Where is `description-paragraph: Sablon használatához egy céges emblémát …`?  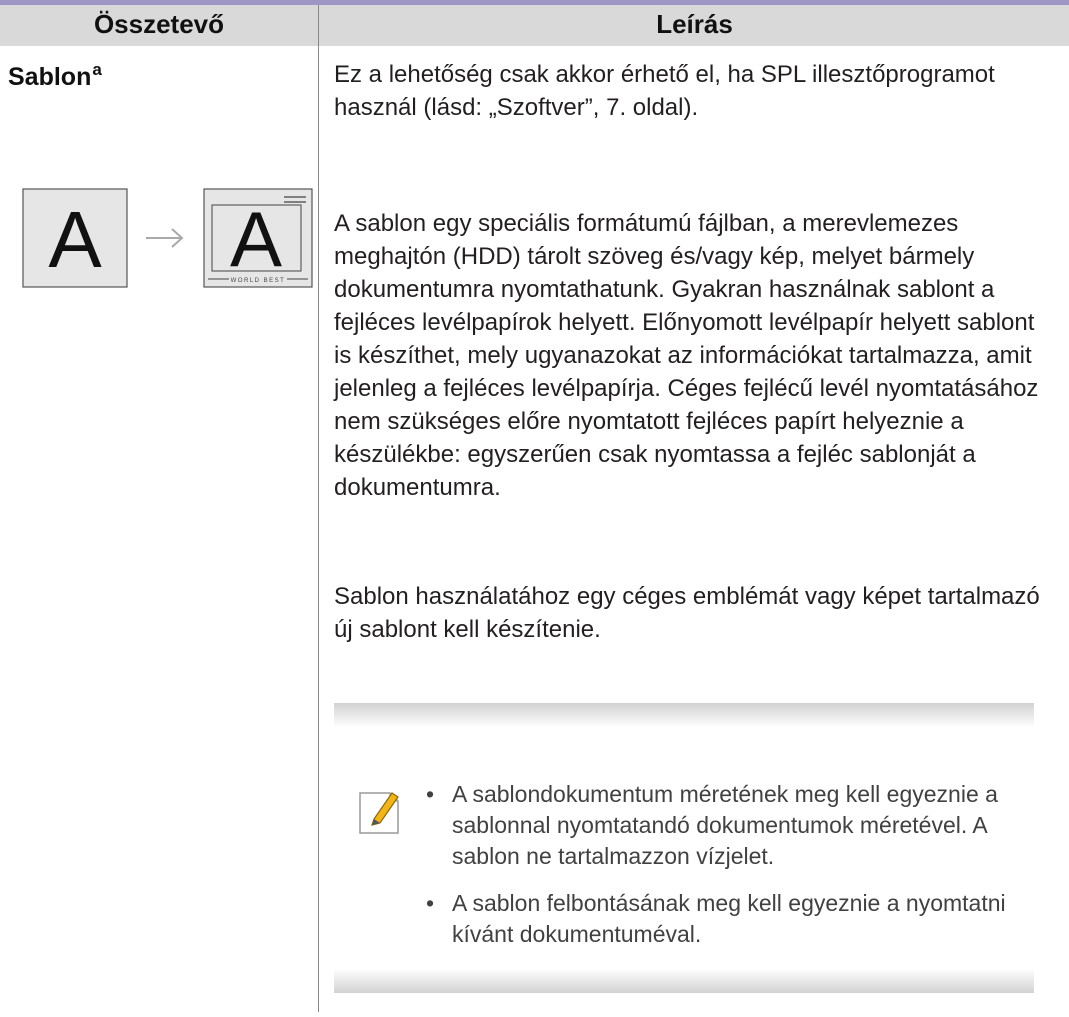 description-paragraph: Sablon használatához egy céges emblémát … is located at coordinates (687, 613).